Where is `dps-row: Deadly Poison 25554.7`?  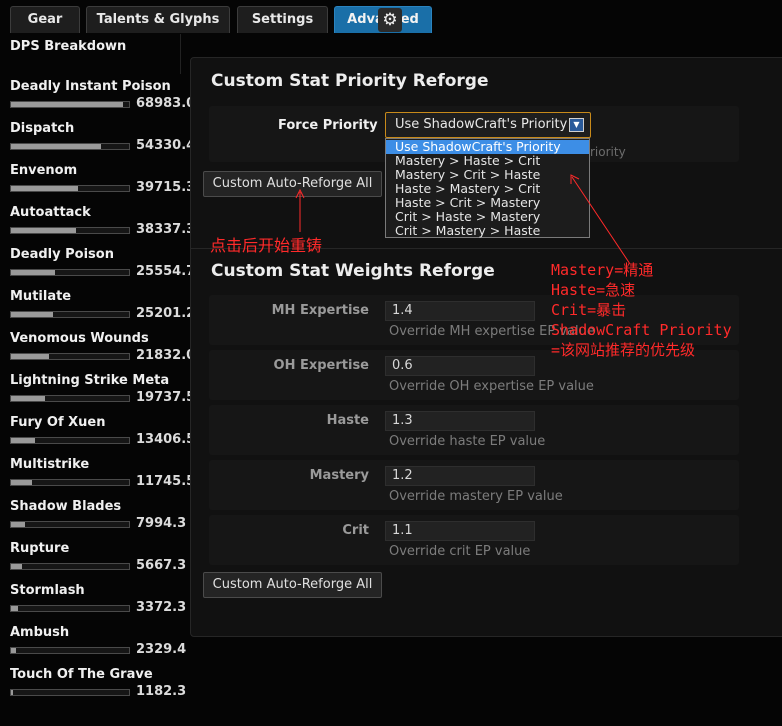 dps-row: Deadly Poison 25554.7 is located at coordinates (103, 268).